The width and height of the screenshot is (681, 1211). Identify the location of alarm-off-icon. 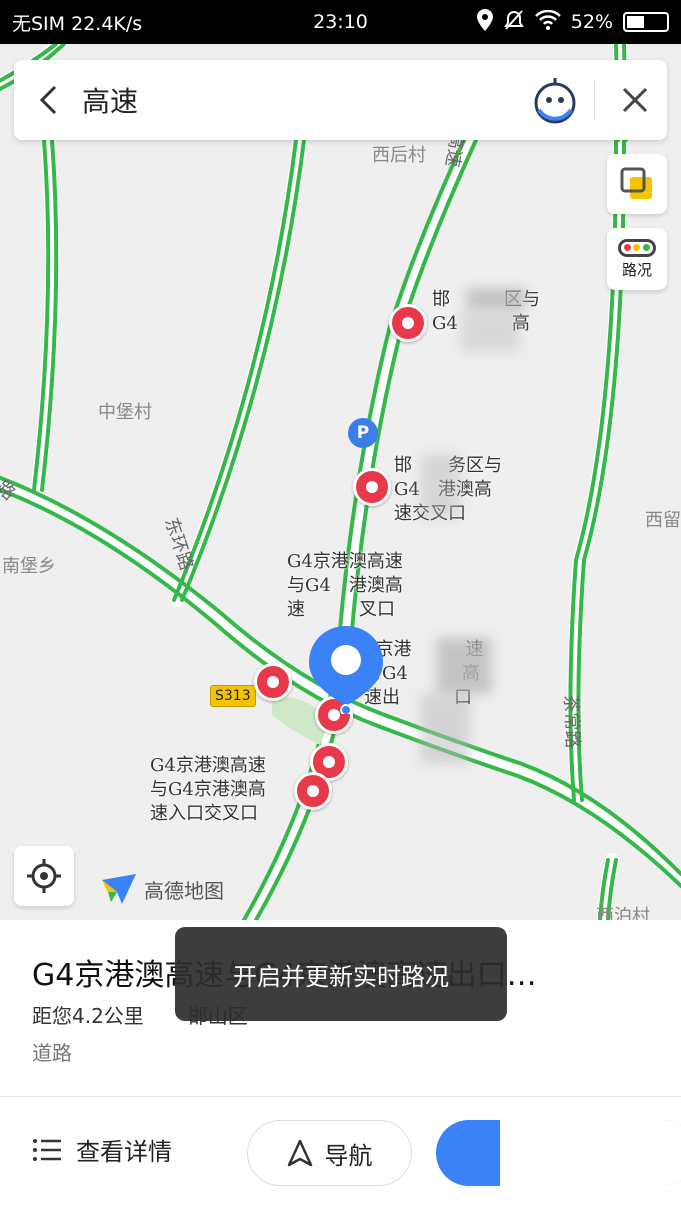
(514, 22).